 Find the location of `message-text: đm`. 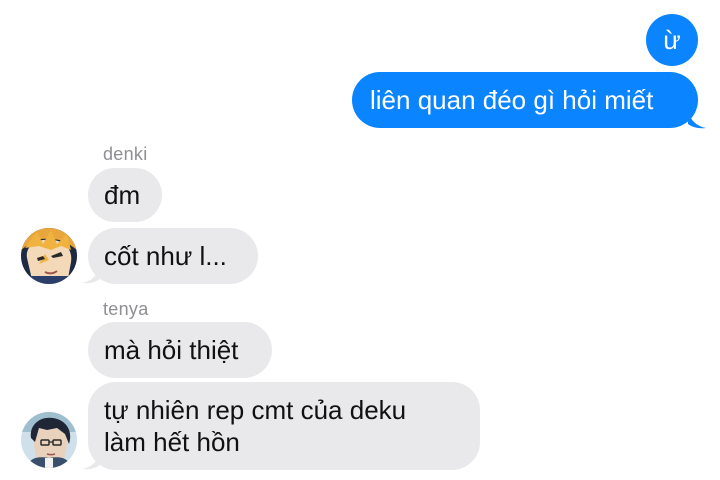

message-text: đm is located at coordinates (122, 195).